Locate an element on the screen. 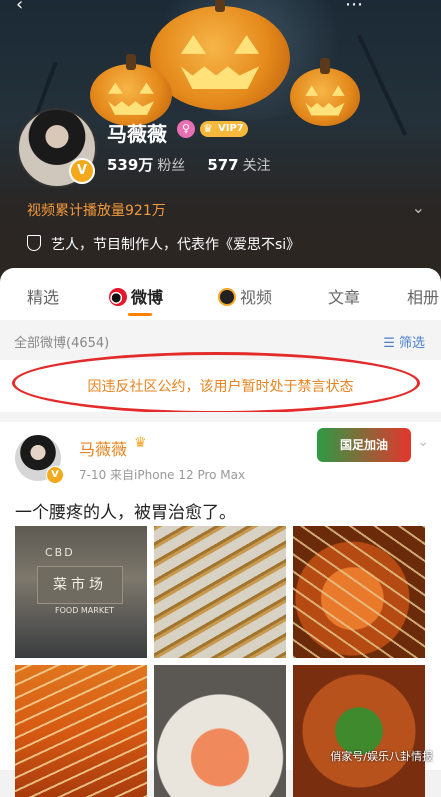 The image size is (441, 797). divider is located at coordinates (220, 417).